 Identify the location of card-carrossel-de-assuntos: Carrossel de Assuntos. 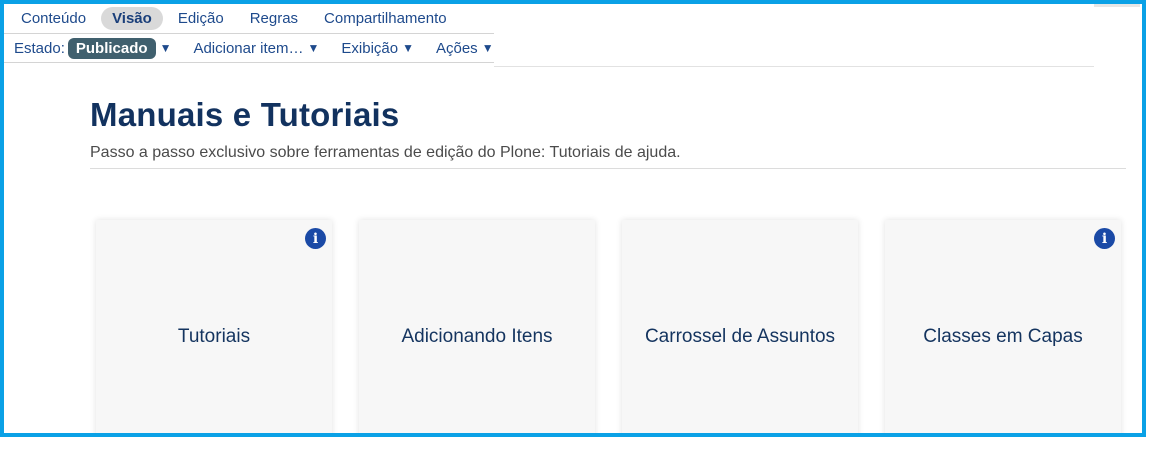
(740, 326).